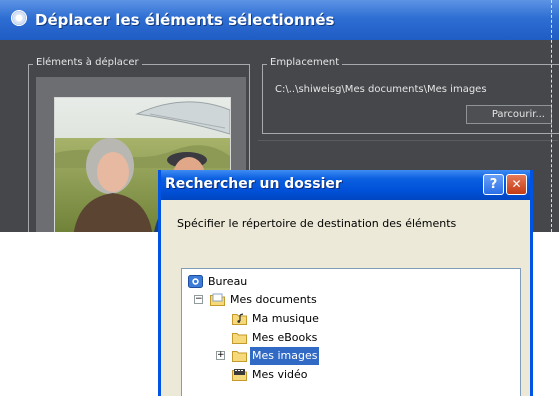 Image resolution: width=559 pixels, height=396 pixels. I want to click on tree-item-label: Mes eBooks, so click(285, 337).